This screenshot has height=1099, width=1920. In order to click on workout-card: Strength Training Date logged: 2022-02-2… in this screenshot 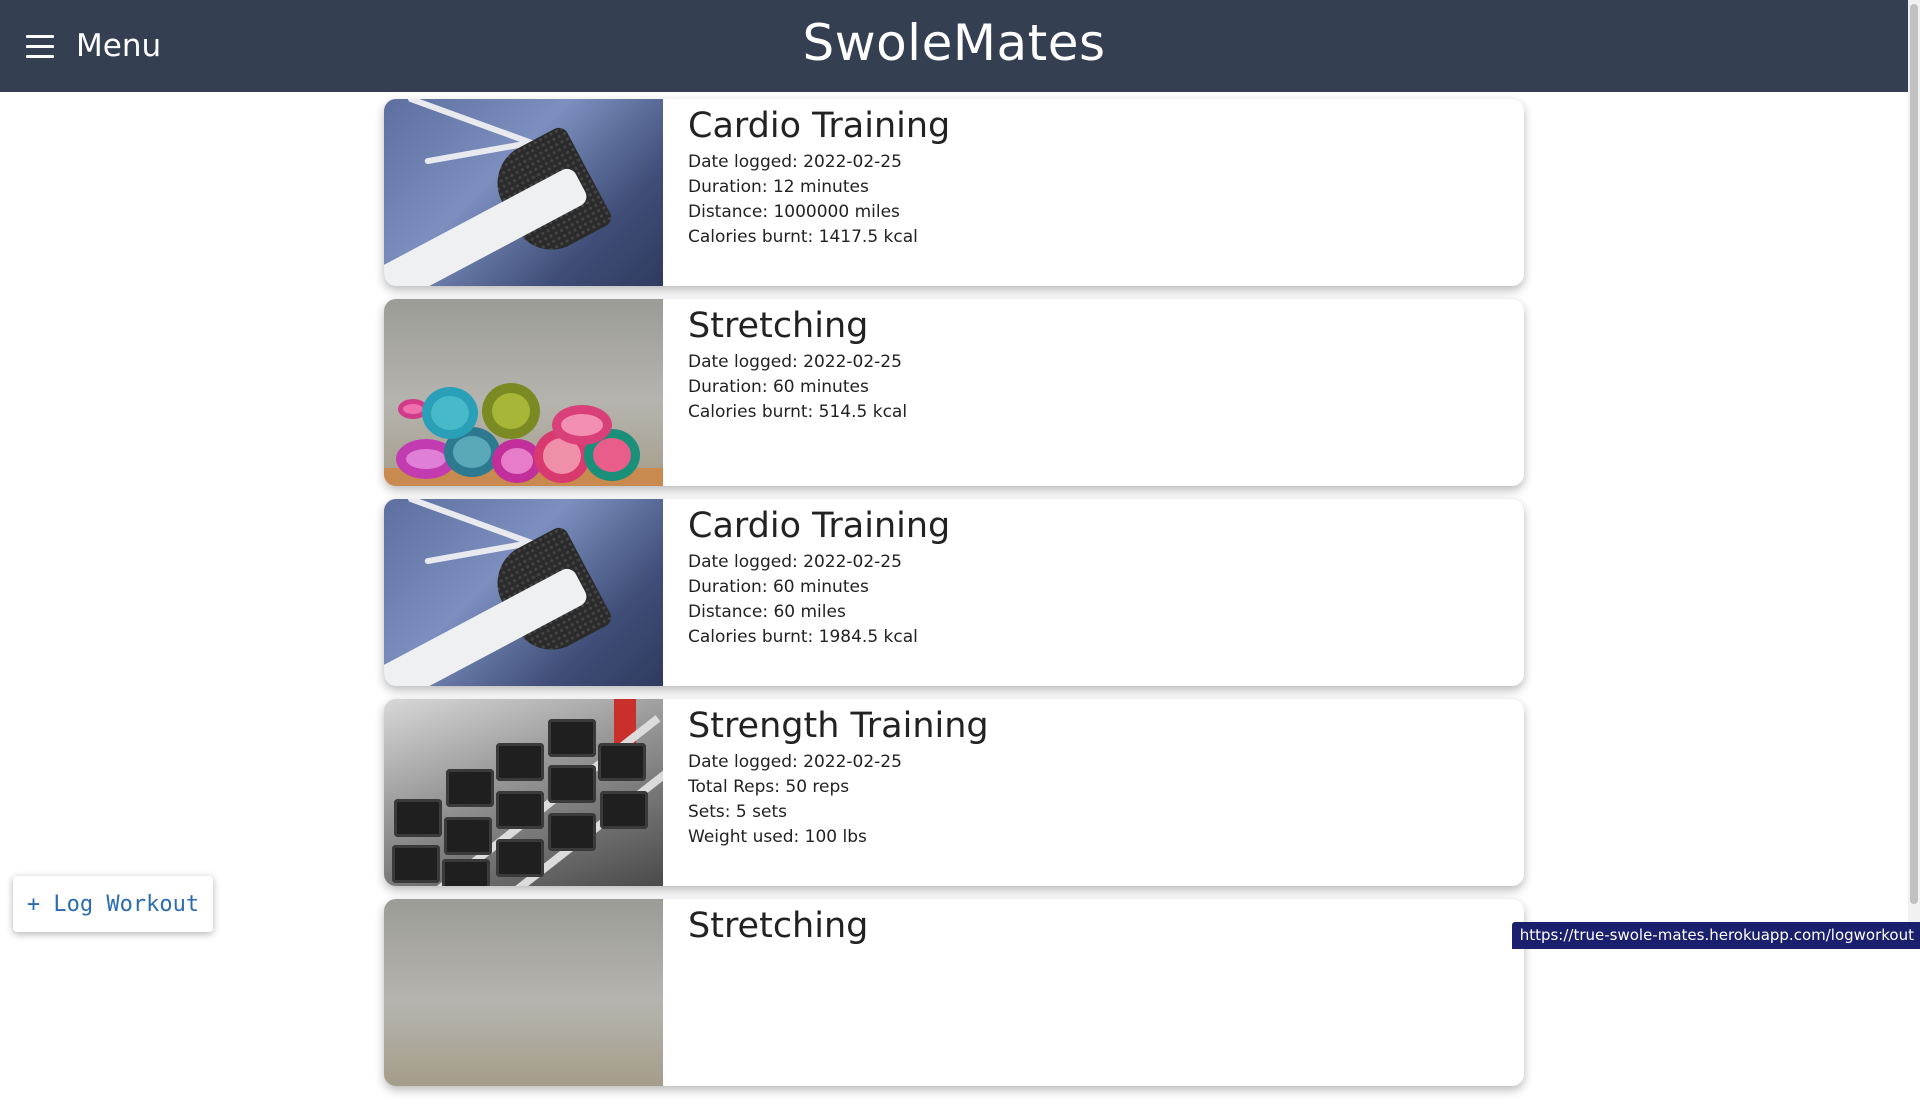, I will do `click(954, 792)`.